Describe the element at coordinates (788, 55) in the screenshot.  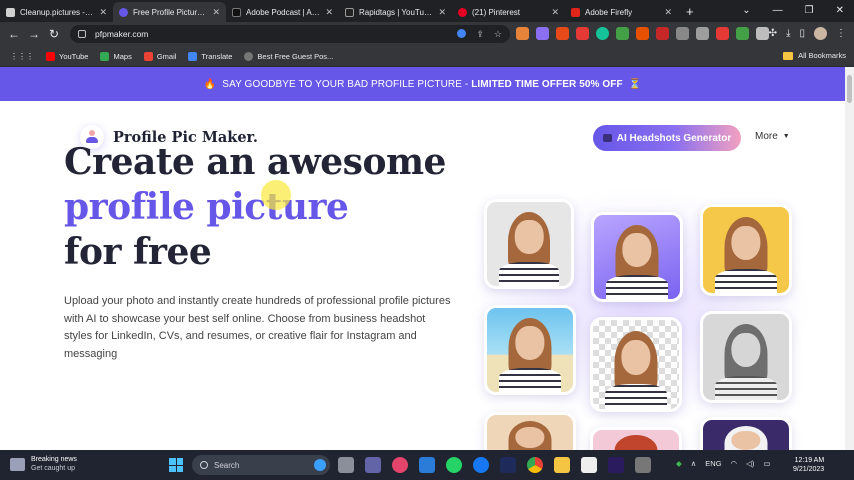
I see `folder-icon` at that location.